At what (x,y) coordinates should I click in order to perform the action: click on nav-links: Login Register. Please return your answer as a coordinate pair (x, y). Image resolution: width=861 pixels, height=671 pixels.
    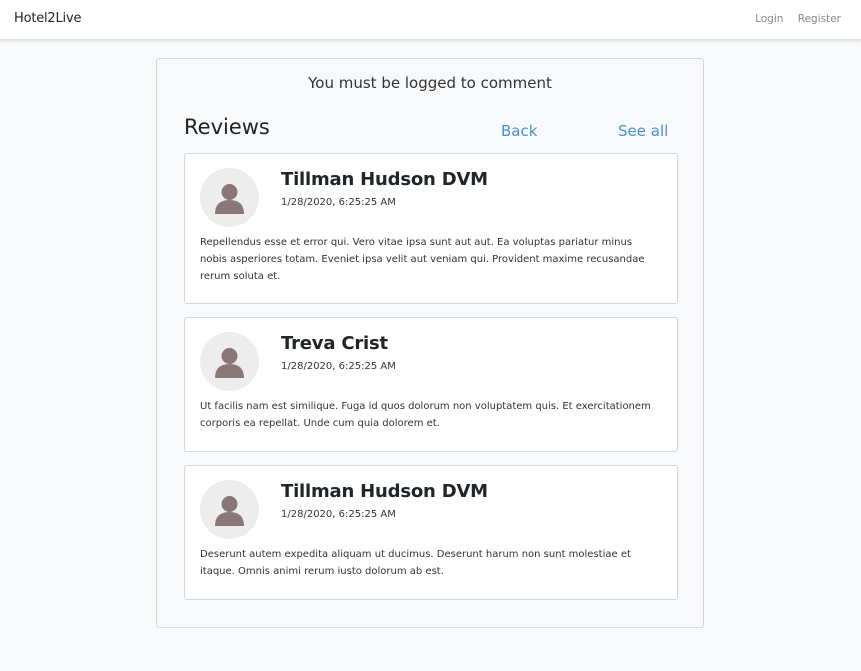
    Looking at the image, I should click on (792, 19).